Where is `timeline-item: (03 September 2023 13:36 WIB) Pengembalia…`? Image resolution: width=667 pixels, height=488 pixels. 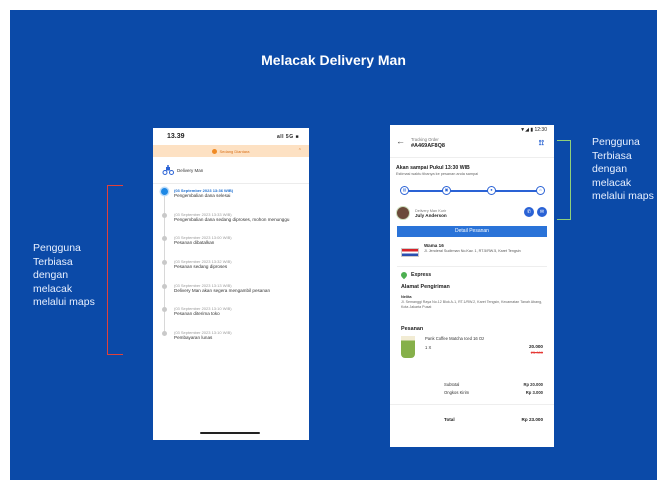
timeline-item: (03 September 2023 13:36 WIB) Pengembalia… is located at coordinates (230, 200).